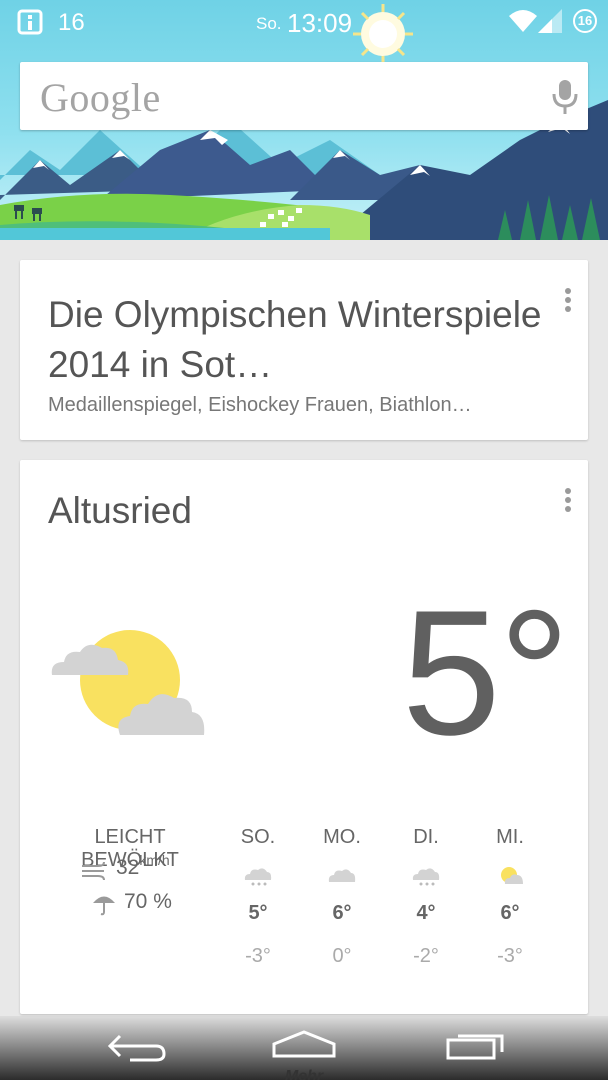  Describe the element at coordinates (550, 21) in the screenshot. I see `signal-icon` at that location.